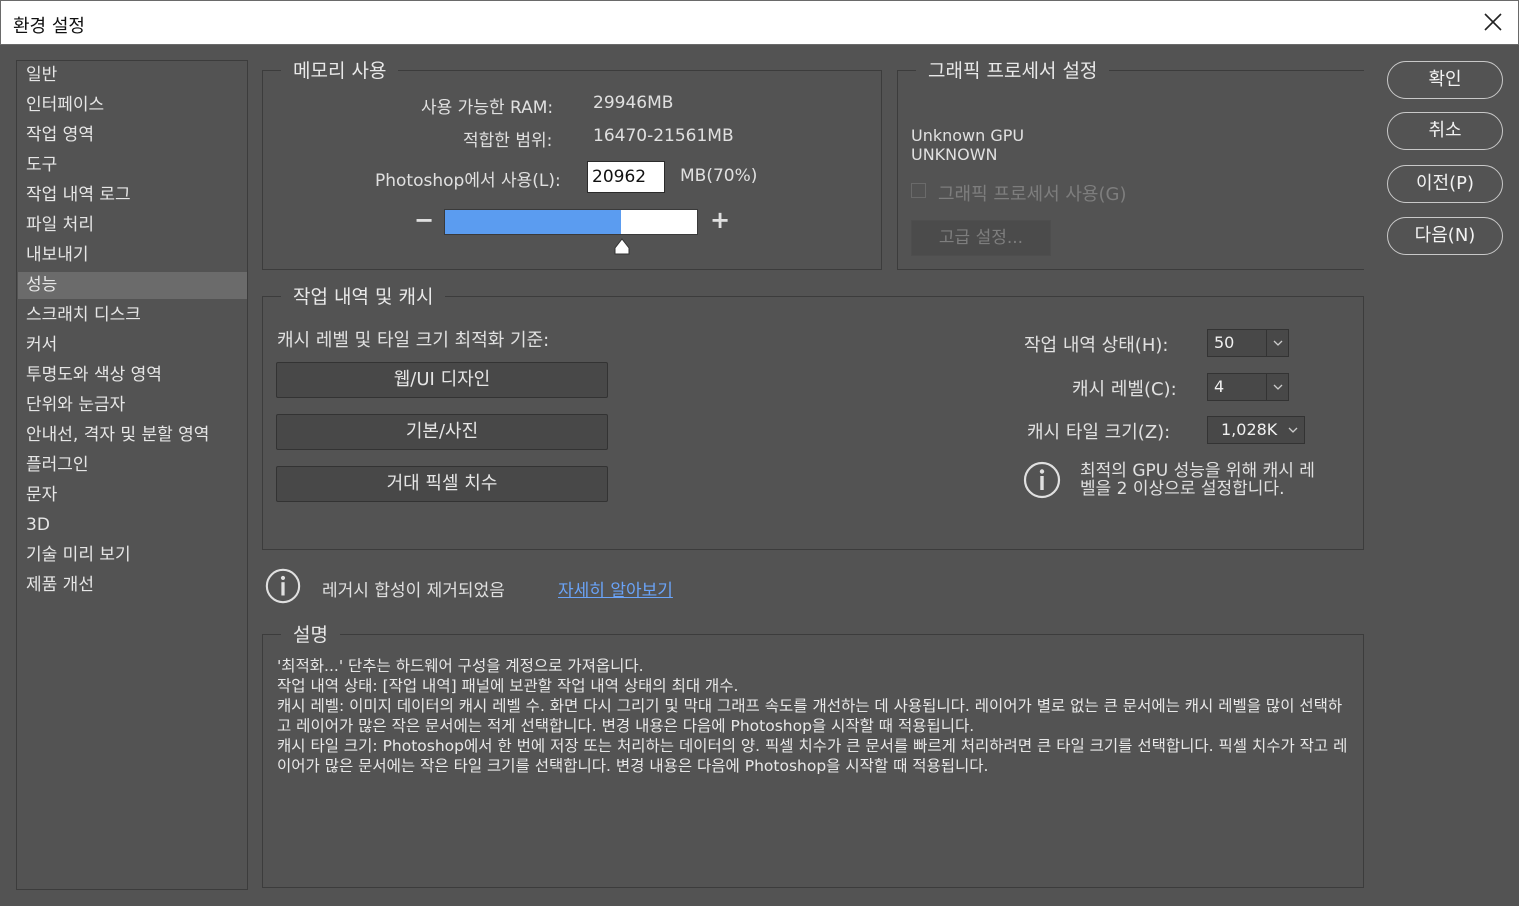 The height and width of the screenshot is (906, 1519). What do you see at coordinates (132, 345) in the screenshot?
I see `sidebar-item-cursors: 커서` at bounding box center [132, 345].